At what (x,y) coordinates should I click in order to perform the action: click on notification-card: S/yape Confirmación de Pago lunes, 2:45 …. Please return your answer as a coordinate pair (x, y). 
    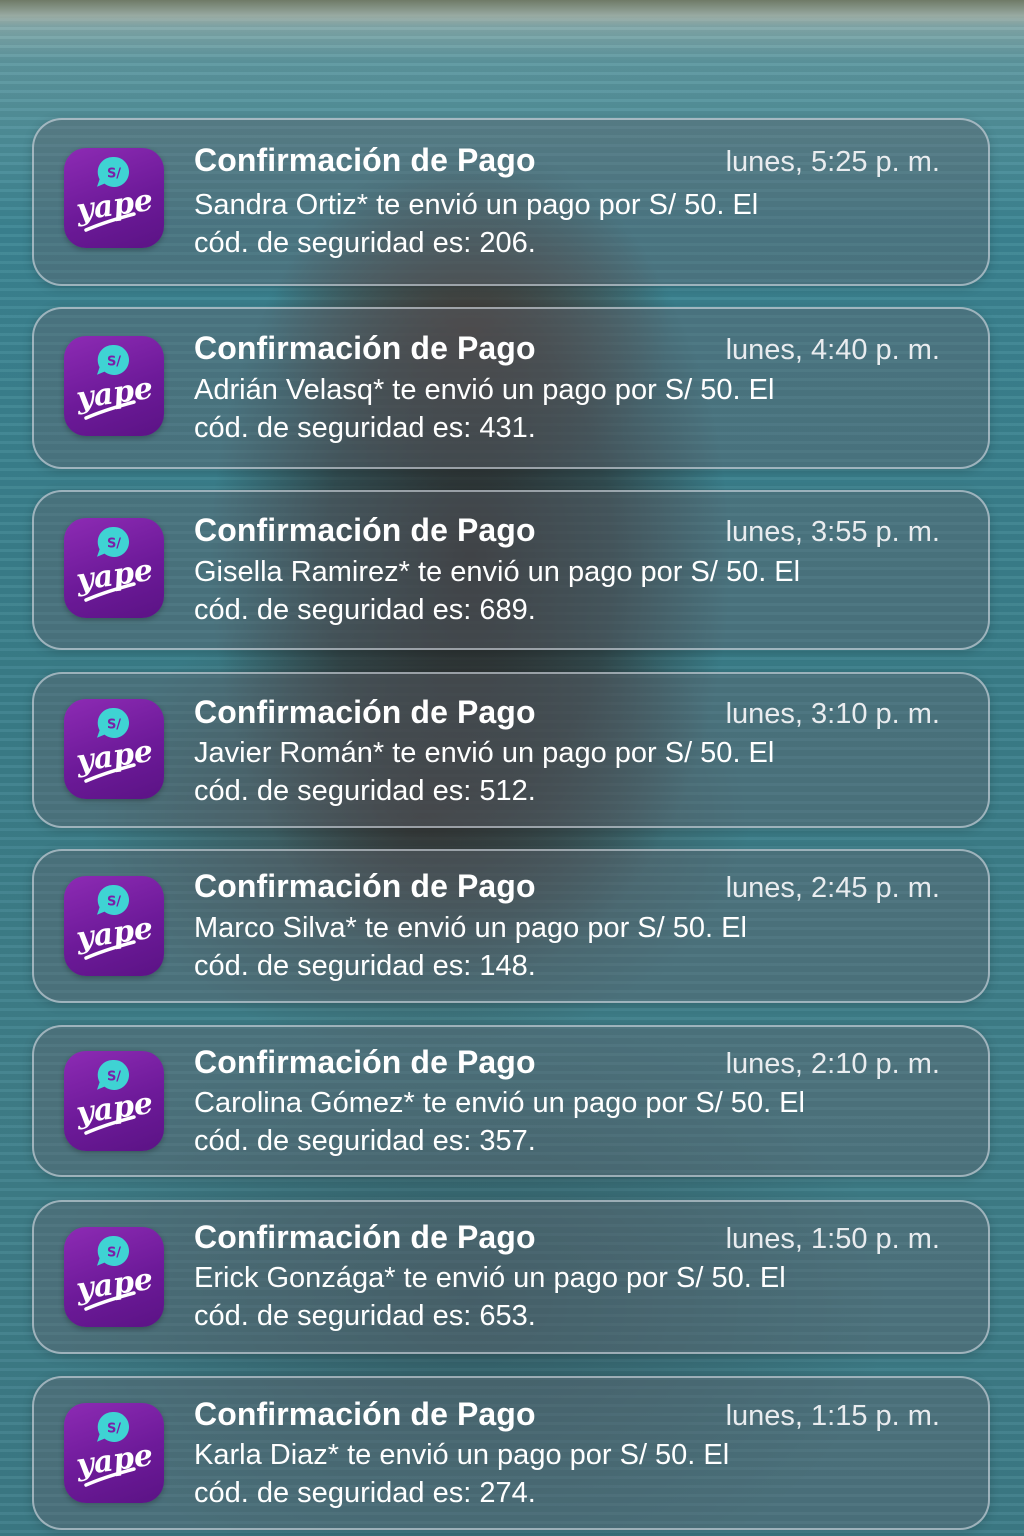
    Looking at the image, I should click on (511, 926).